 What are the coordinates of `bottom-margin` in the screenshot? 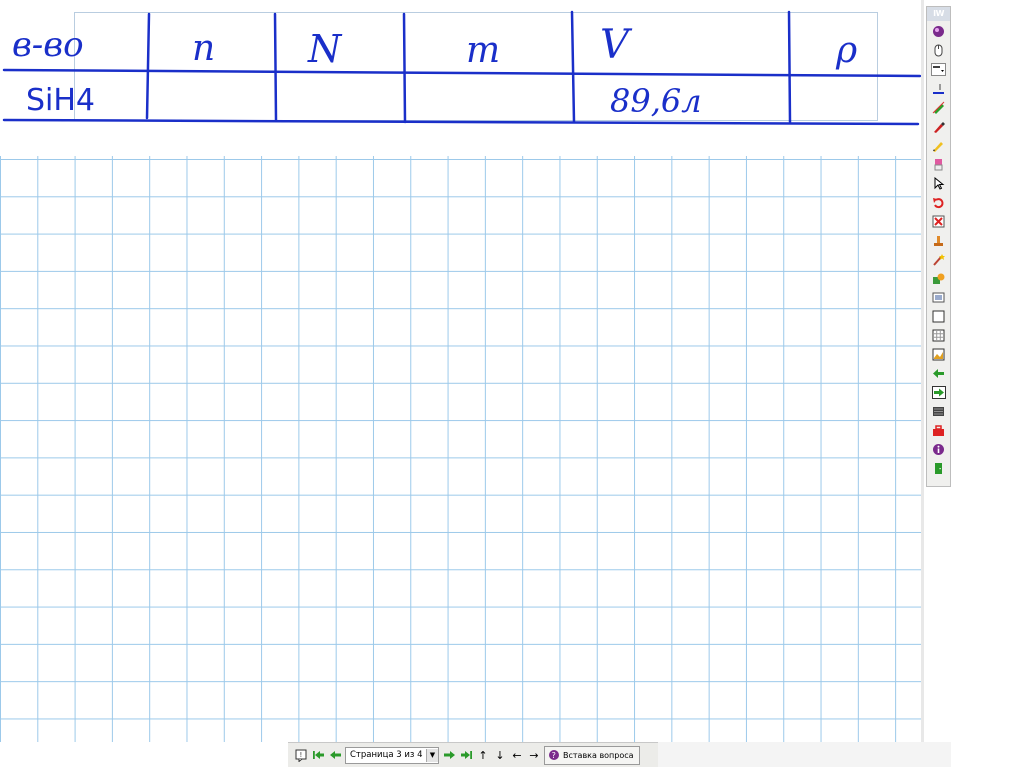 It's located at (144, 754).